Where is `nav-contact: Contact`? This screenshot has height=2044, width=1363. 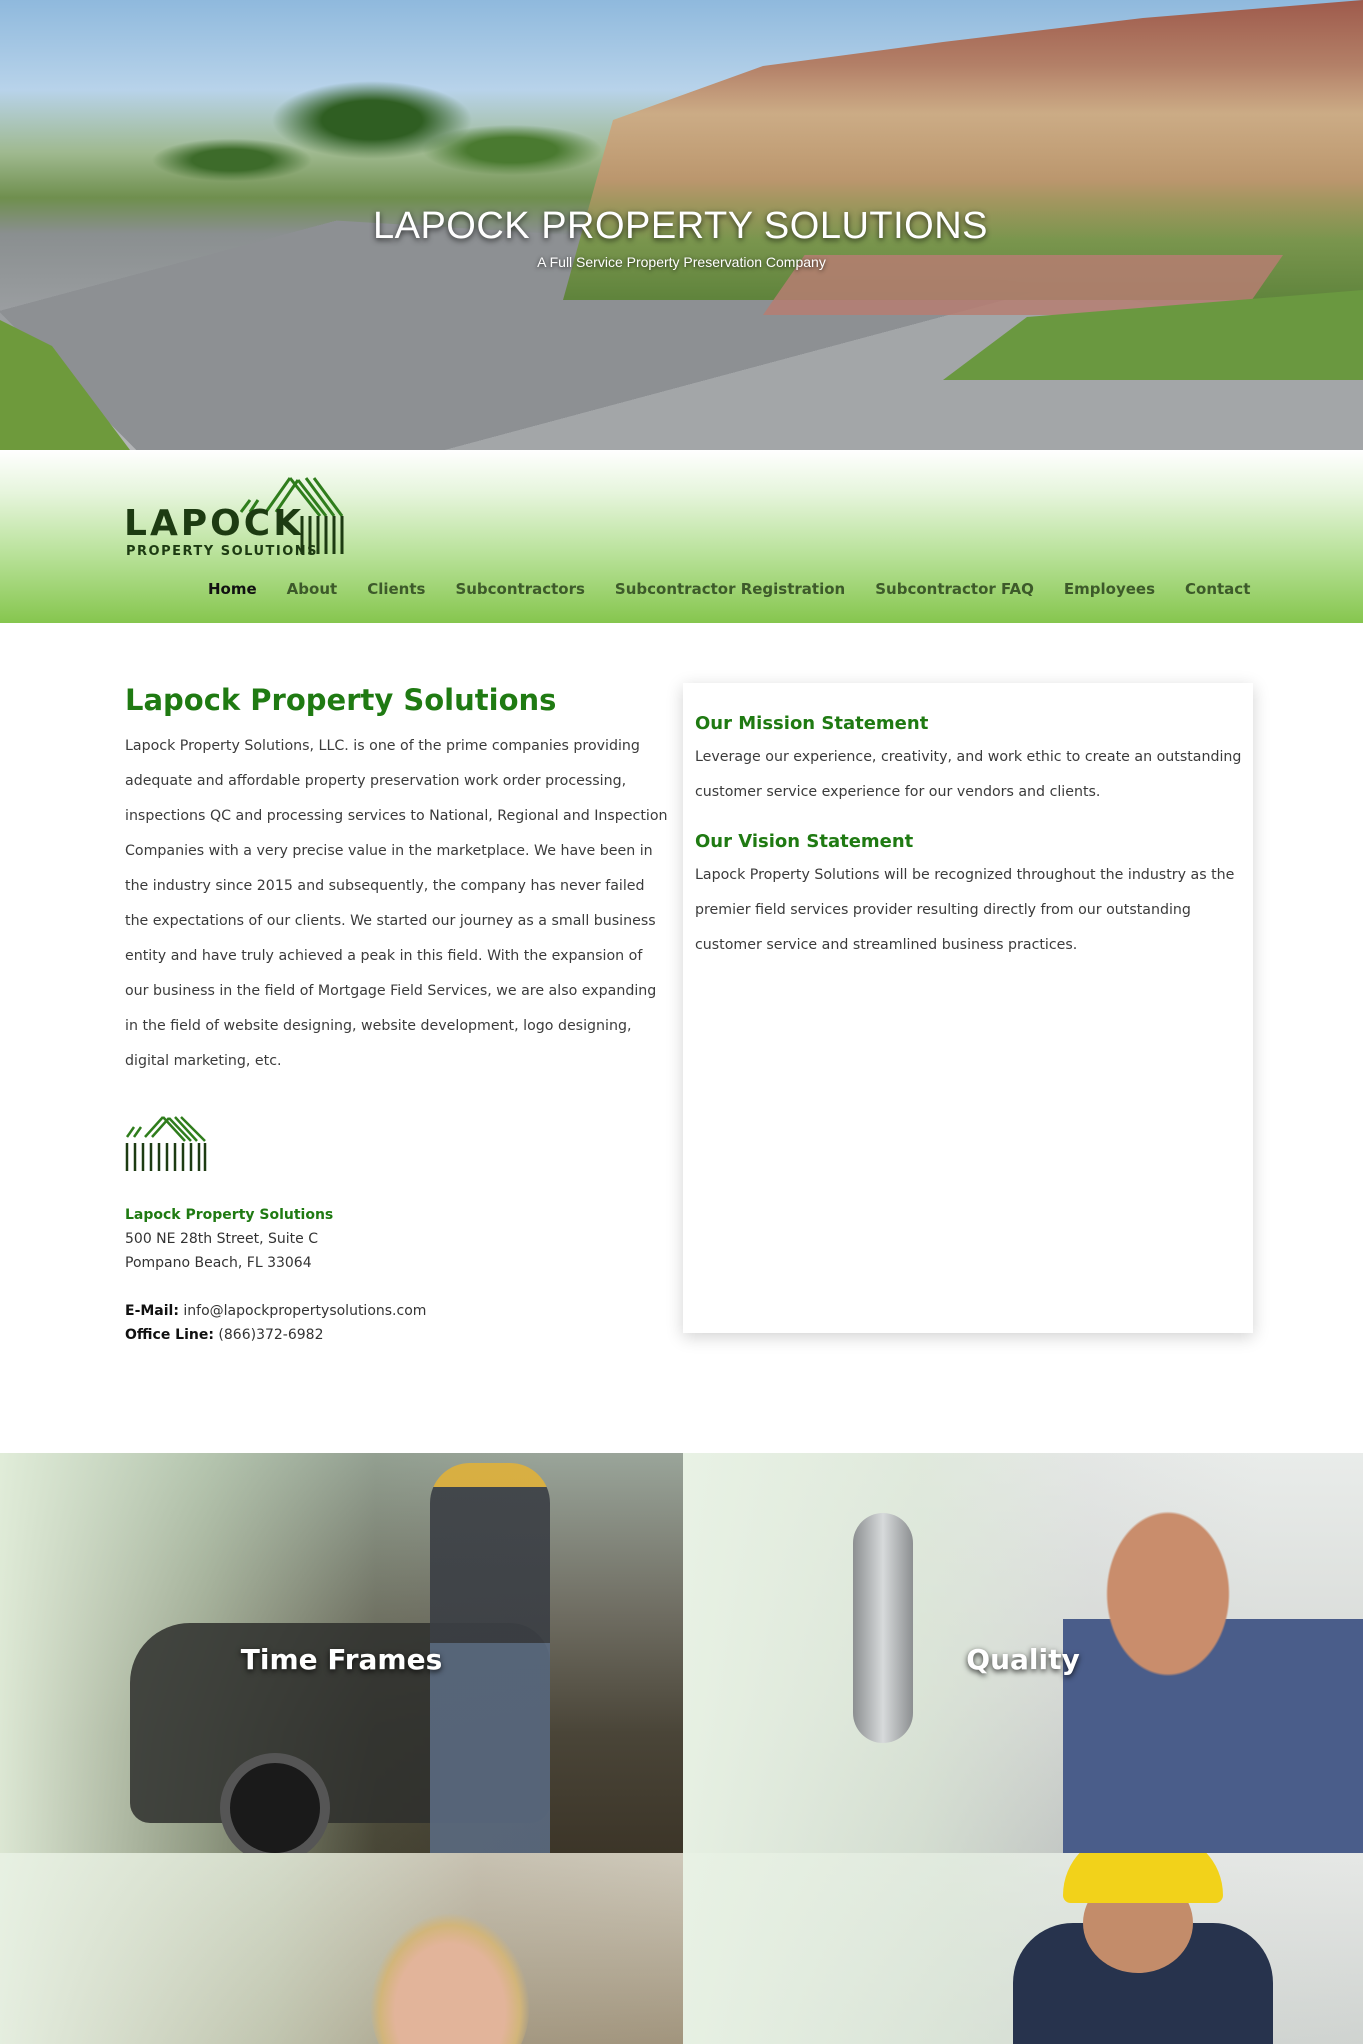
nav-contact: Contact is located at coordinates (1217, 589).